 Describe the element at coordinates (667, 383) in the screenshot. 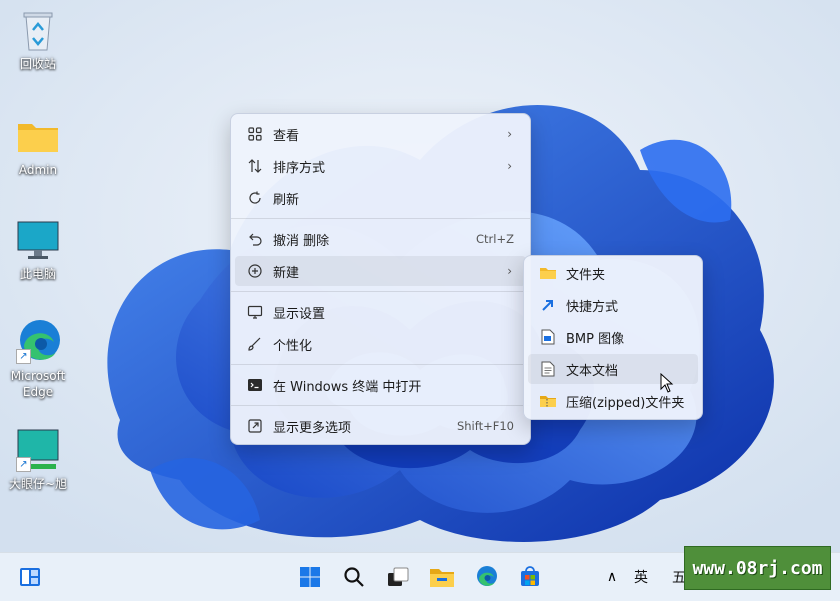

I see `mouse-cursor-icon` at that location.